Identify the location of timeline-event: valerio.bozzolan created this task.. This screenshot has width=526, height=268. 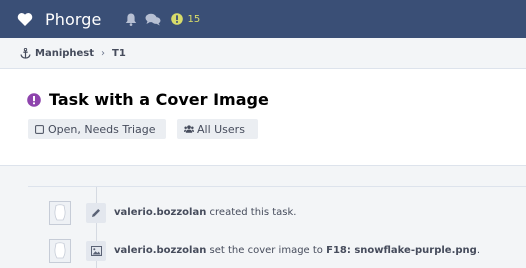
(277, 213).